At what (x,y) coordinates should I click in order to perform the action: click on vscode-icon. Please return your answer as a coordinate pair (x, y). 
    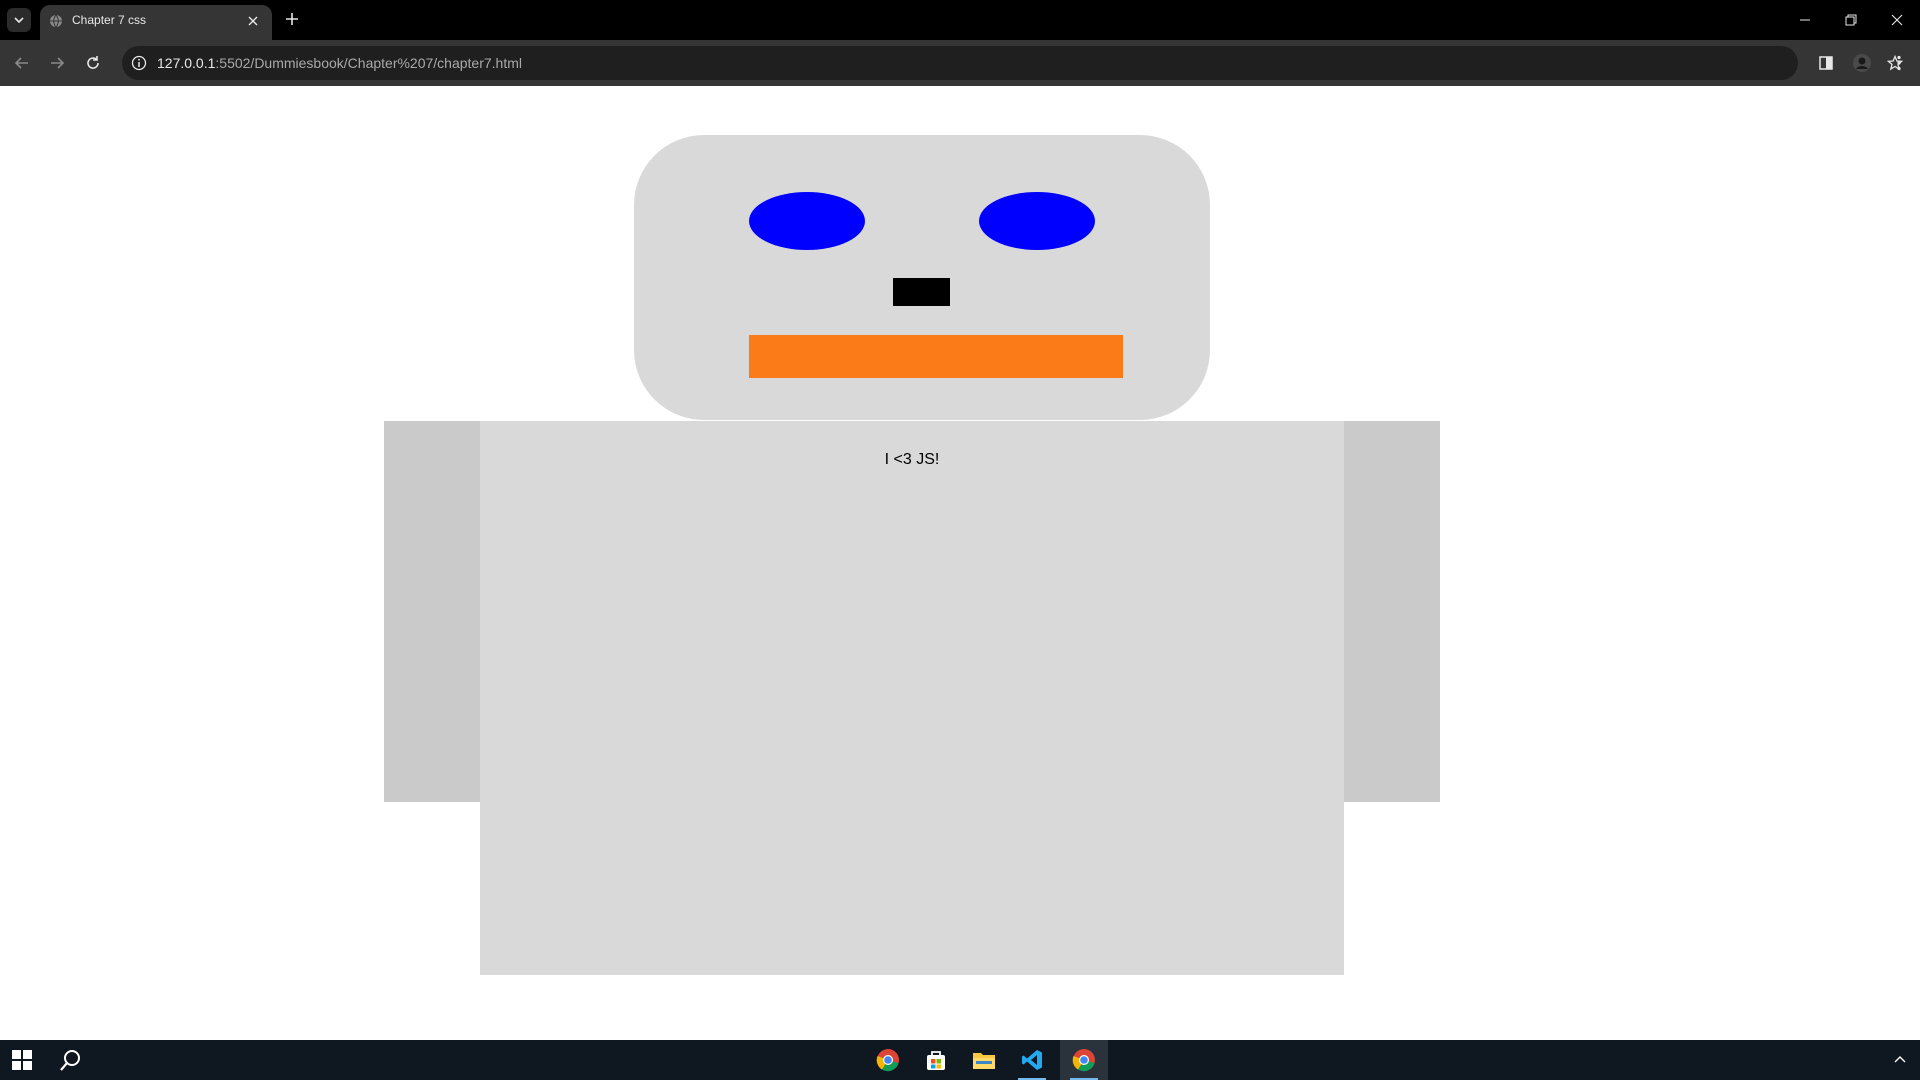
    Looking at the image, I should click on (1032, 1060).